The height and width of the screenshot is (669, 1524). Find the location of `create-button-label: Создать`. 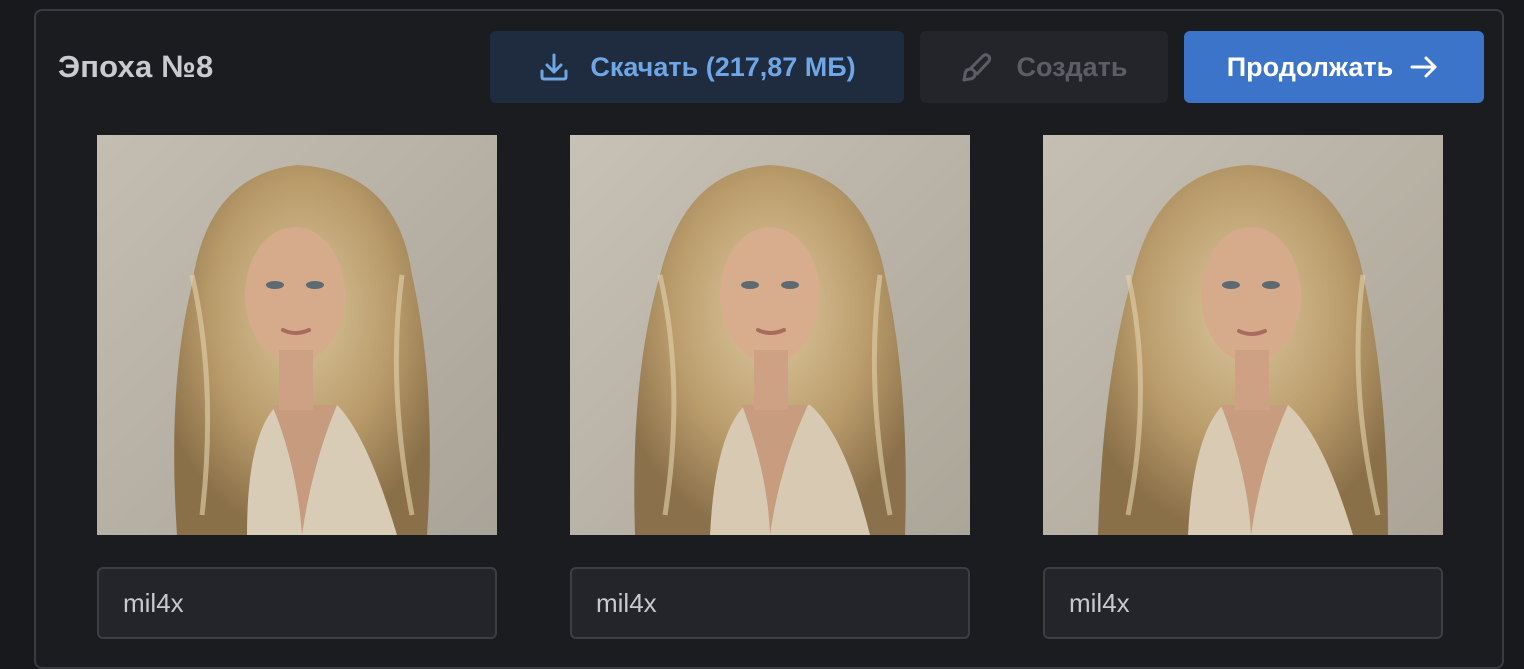

create-button-label: Создать is located at coordinates (1072, 66).